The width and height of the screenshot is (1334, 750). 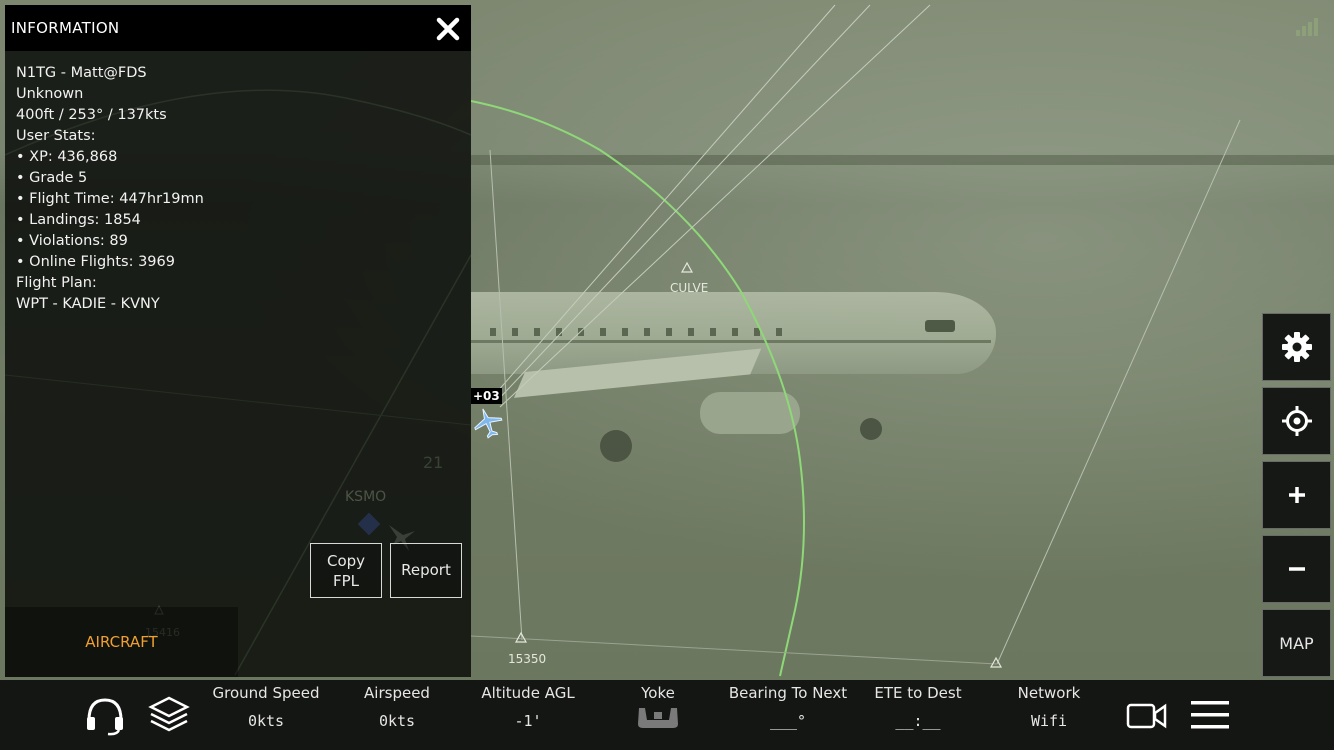 What do you see at coordinates (105, 716) in the screenshot?
I see `headset-icon` at bounding box center [105, 716].